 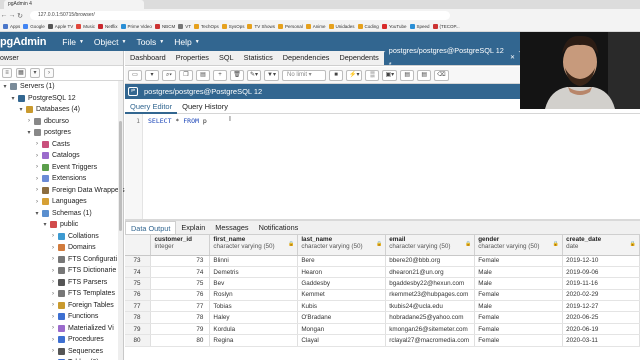 I want to click on tree-item: ▾ Databases (4), so click(x=49, y=110).